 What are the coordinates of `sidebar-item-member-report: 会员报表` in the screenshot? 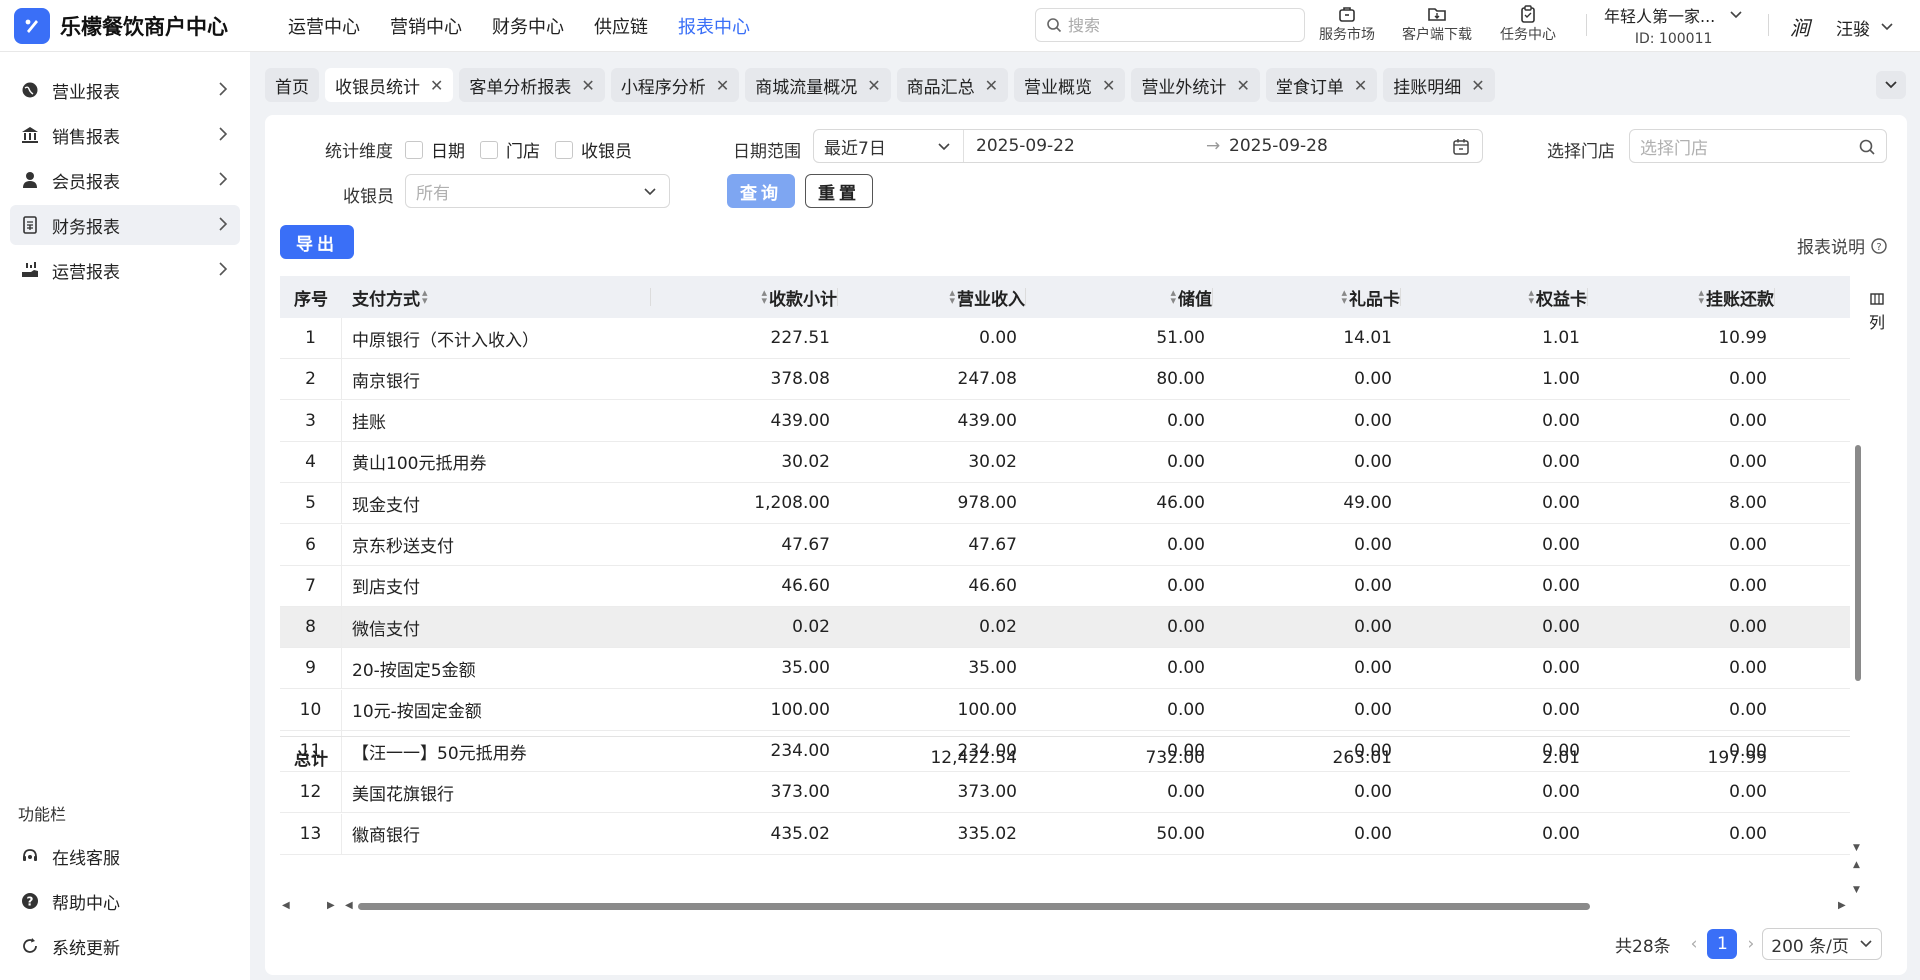 It's located at (125, 180).